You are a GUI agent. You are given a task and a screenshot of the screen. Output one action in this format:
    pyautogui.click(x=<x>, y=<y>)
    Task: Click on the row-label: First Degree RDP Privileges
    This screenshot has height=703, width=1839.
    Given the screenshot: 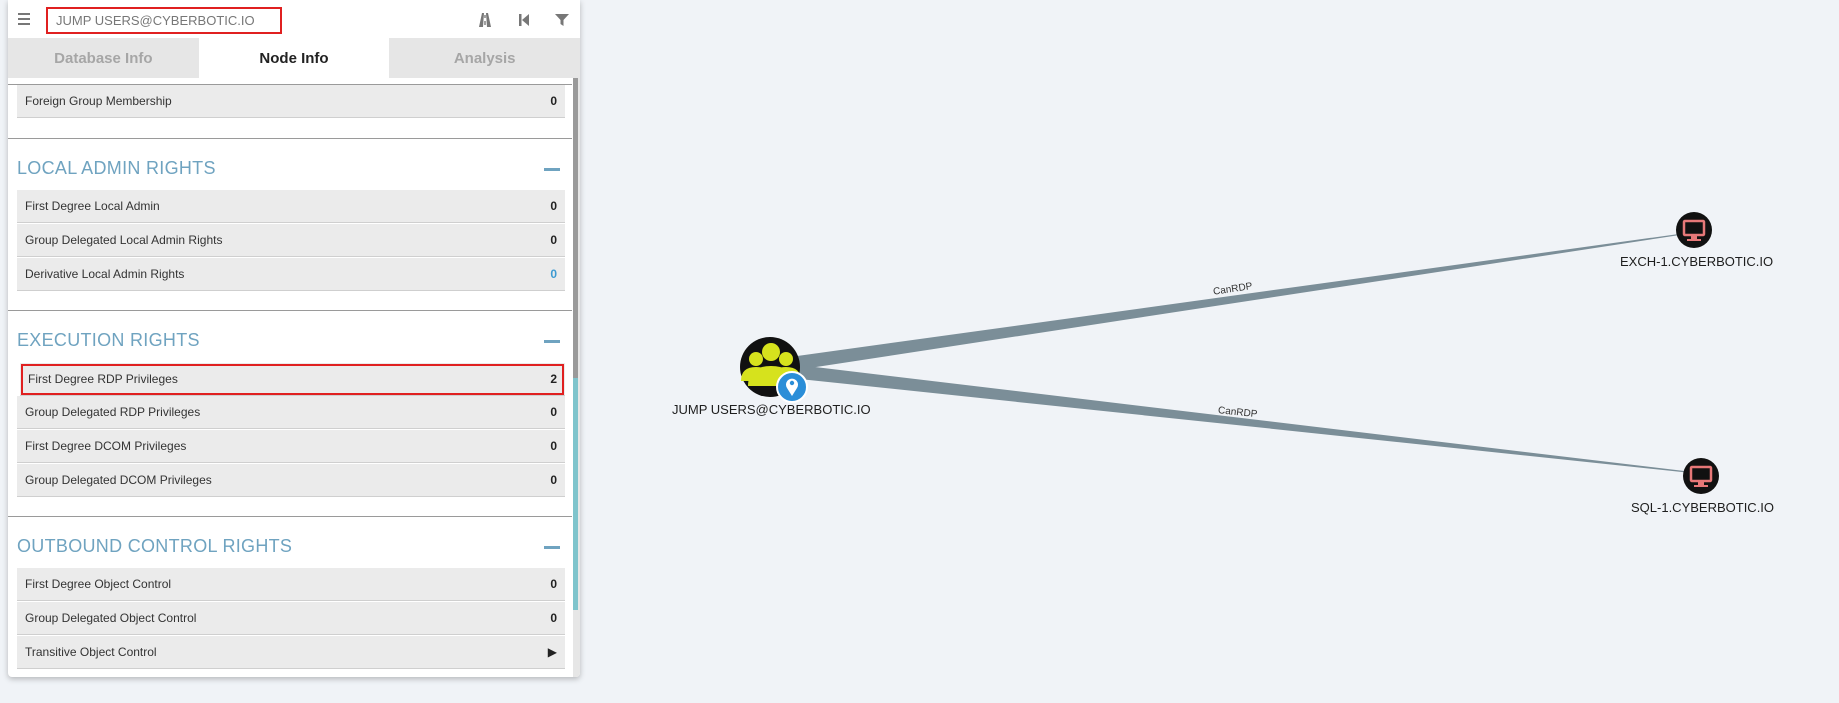 What is the action you would take?
    pyautogui.click(x=103, y=379)
    